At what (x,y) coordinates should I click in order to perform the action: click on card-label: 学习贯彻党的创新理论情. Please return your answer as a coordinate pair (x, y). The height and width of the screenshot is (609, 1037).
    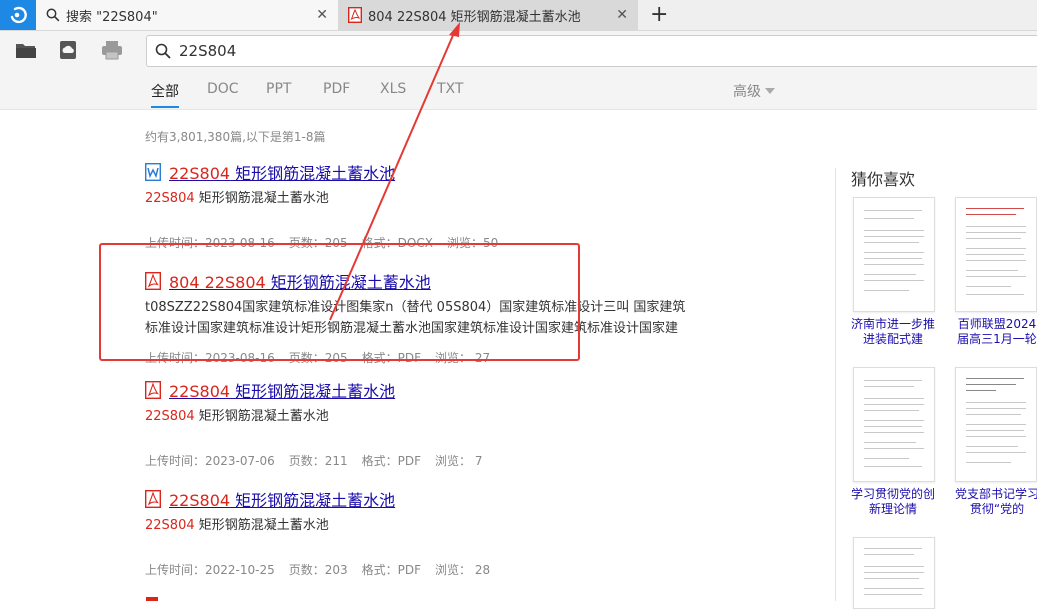
    Looking at the image, I should click on (893, 502).